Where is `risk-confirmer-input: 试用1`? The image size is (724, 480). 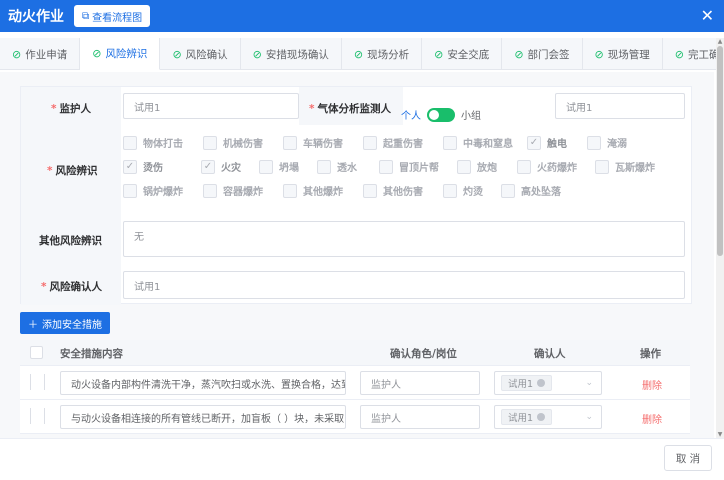 risk-confirmer-input: 试用1 is located at coordinates (404, 285).